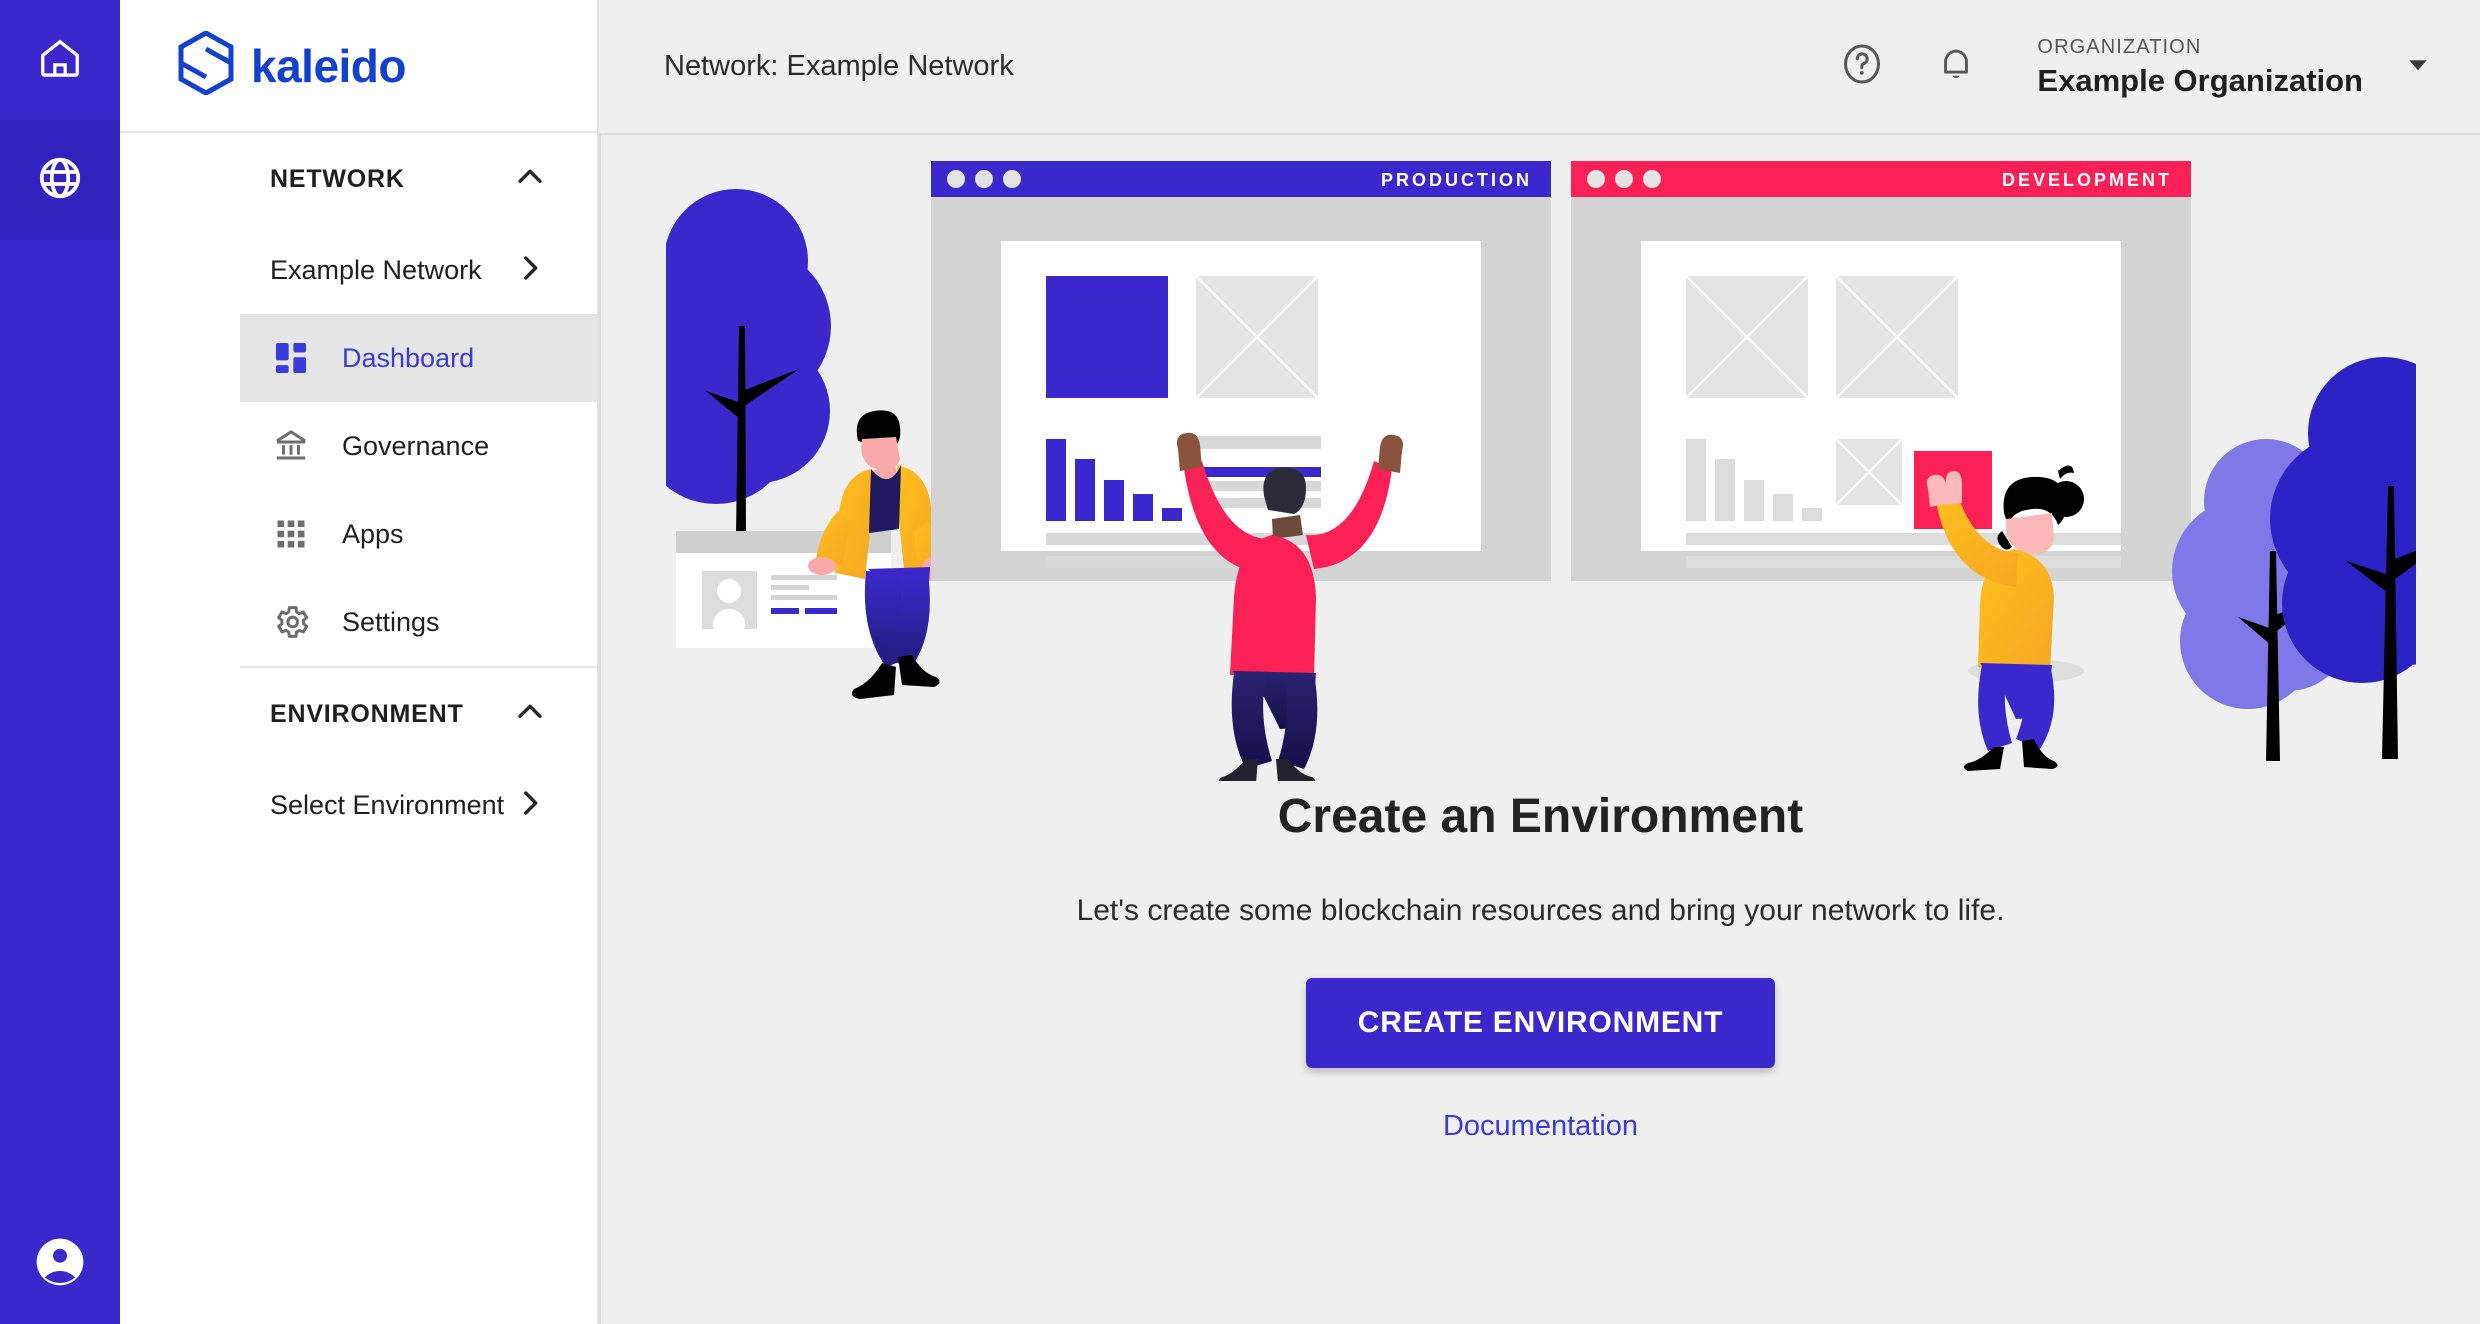 The height and width of the screenshot is (1324, 2480). I want to click on sidebar-item-label: Settings, so click(391, 621).